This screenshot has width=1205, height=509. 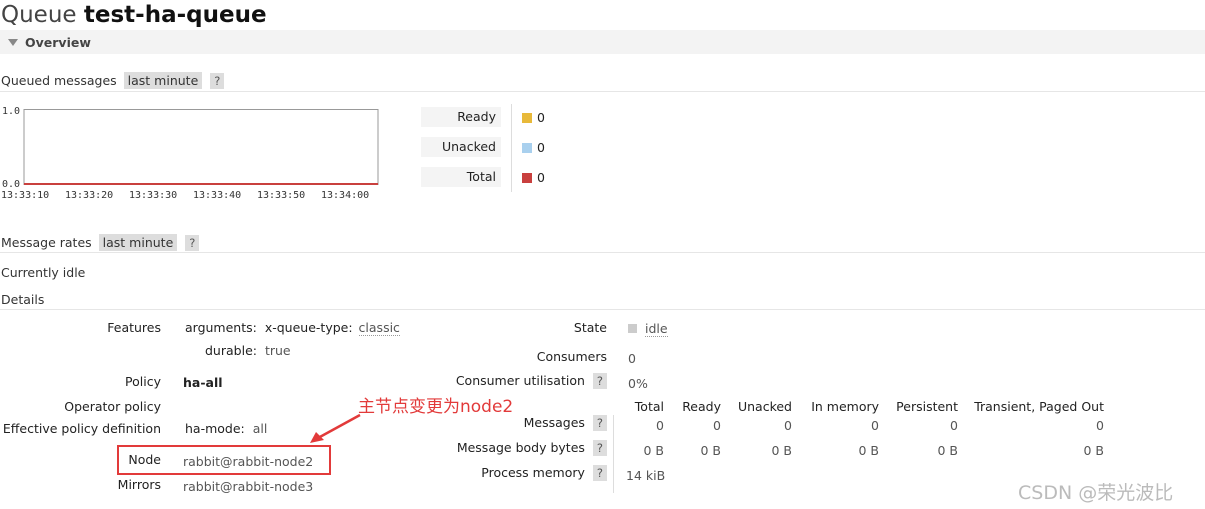 I want to click on queued-range-selector: last minute, so click(x=163, y=80).